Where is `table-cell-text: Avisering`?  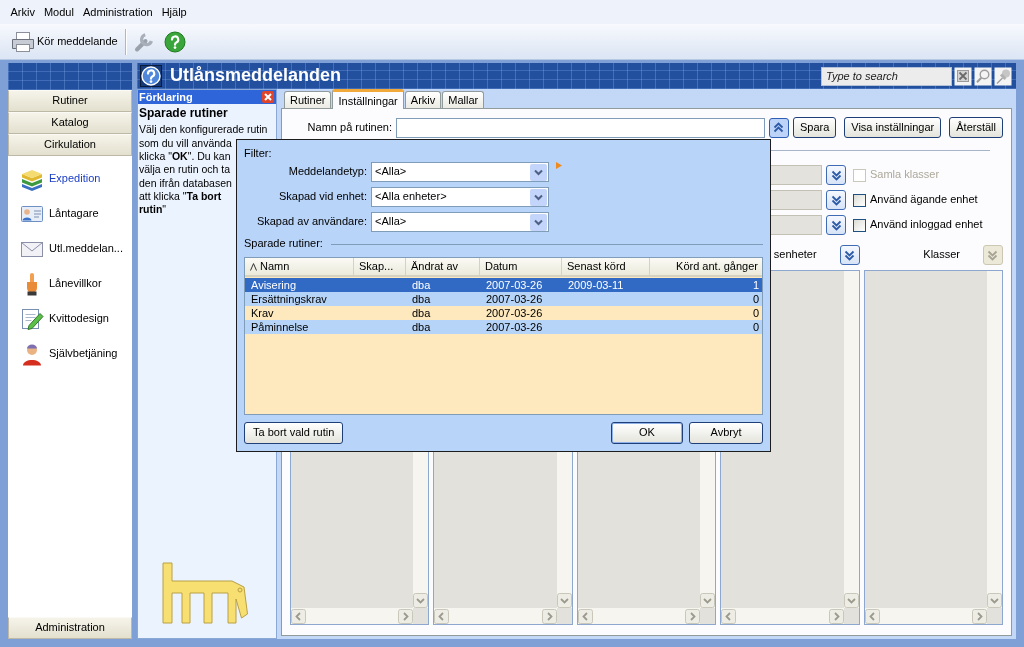 table-cell-text: Avisering is located at coordinates (274, 285).